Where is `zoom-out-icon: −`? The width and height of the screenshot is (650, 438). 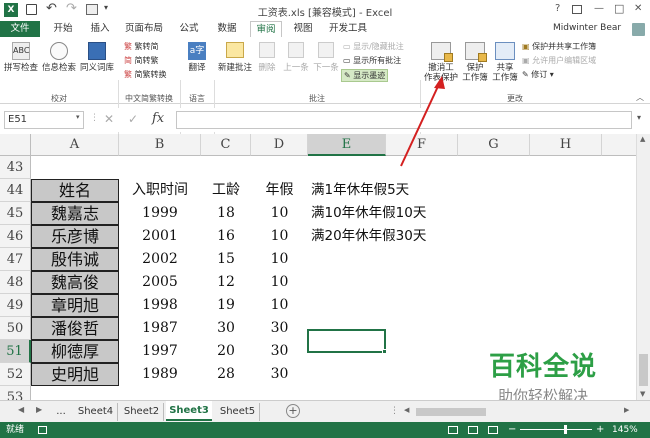
zoom-out-icon: − is located at coordinates (512, 430).